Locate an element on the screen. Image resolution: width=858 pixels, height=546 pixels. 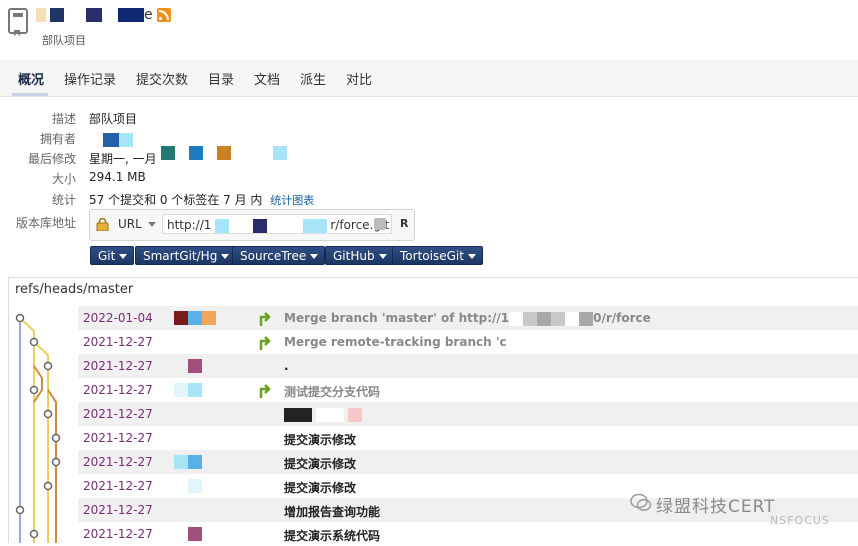
commit-log-header: refs/heads/master is located at coordinates (433, 291).